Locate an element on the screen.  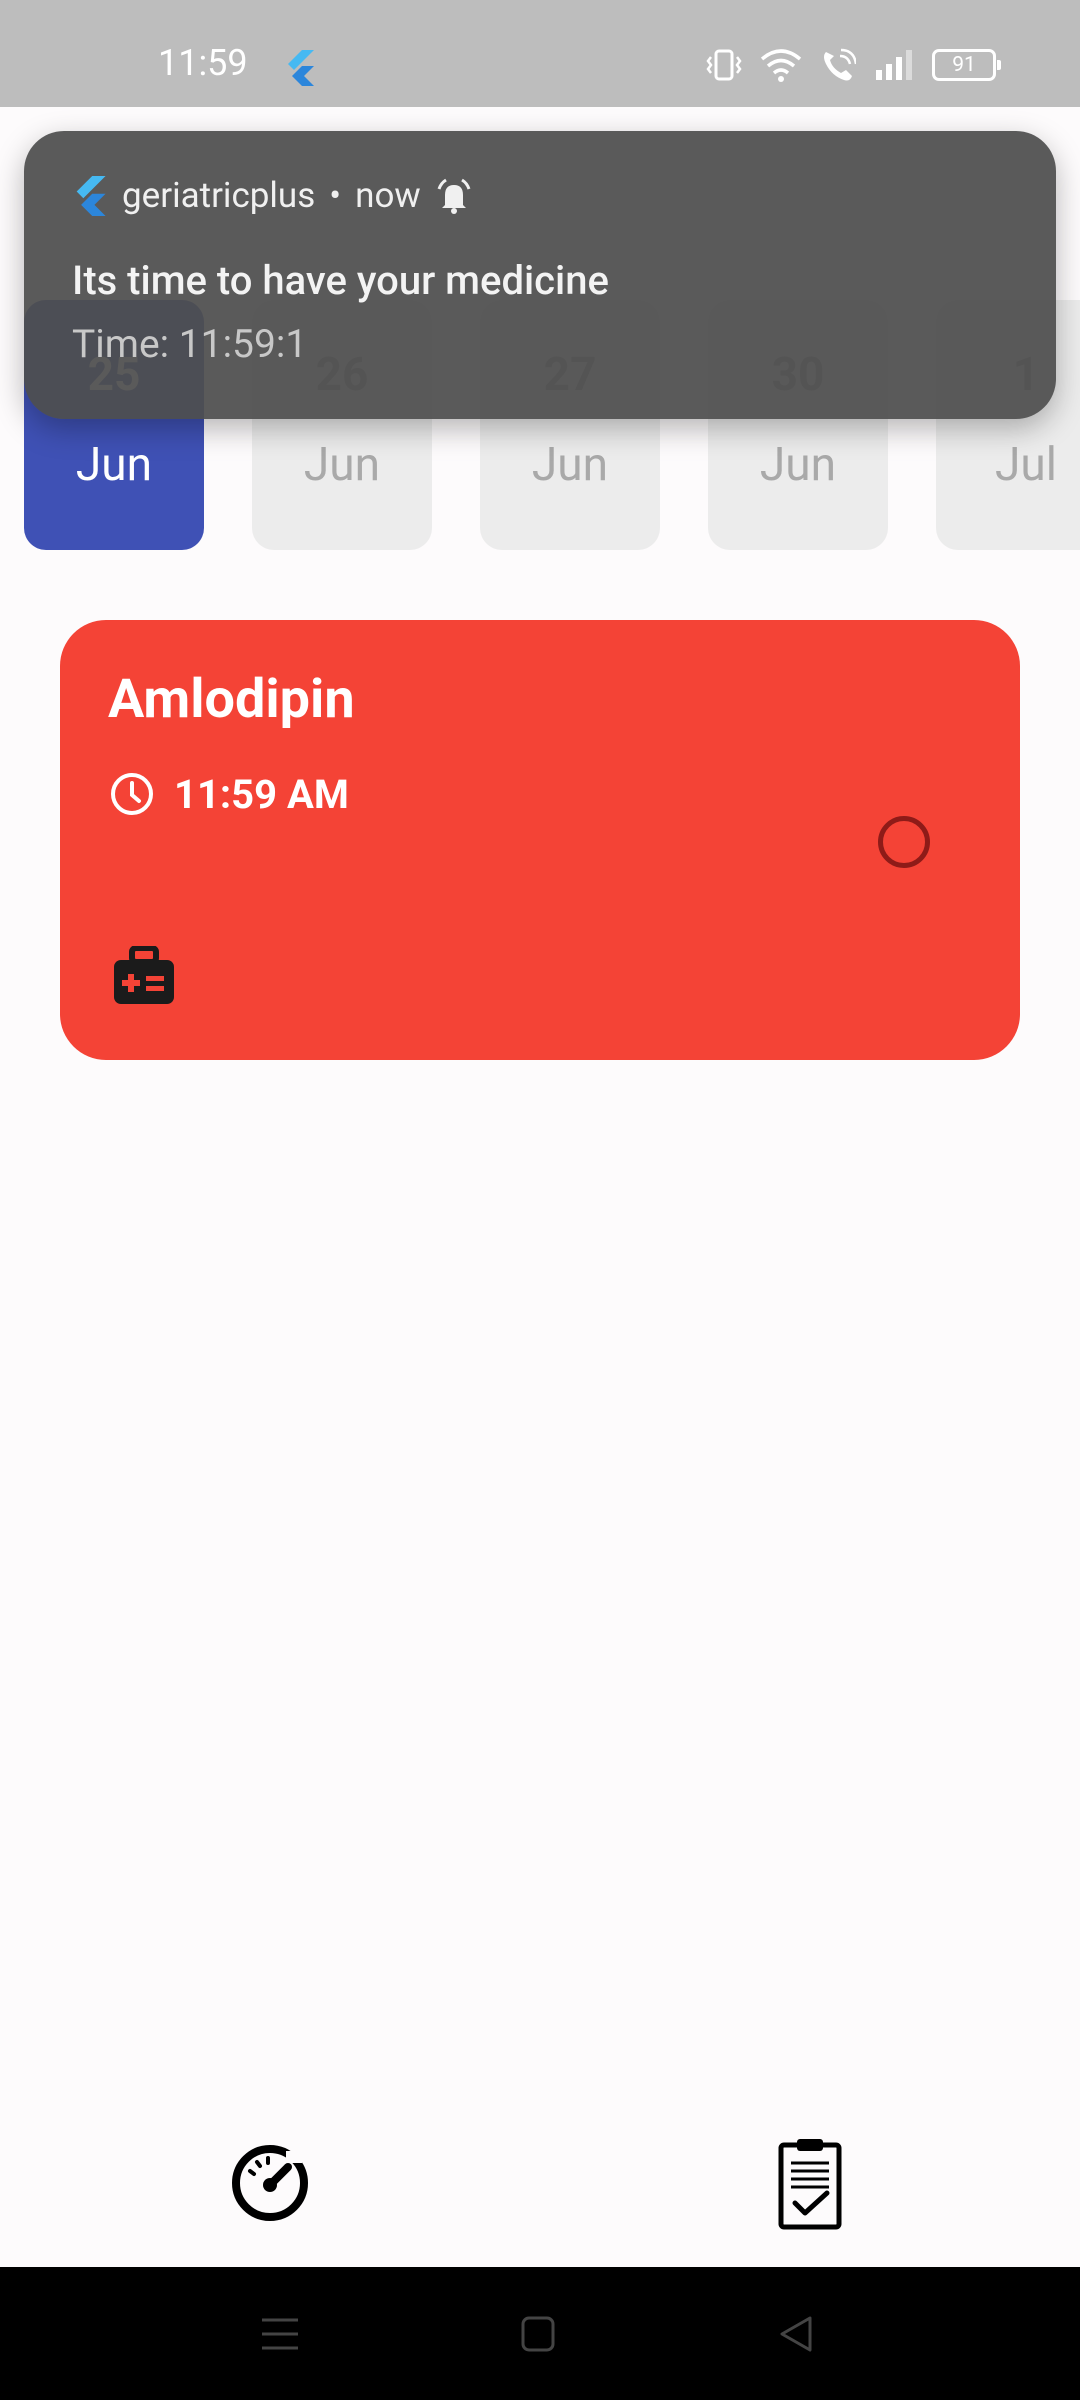
medicine-time-row: 11:59 AM is located at coordinates (228, 794).